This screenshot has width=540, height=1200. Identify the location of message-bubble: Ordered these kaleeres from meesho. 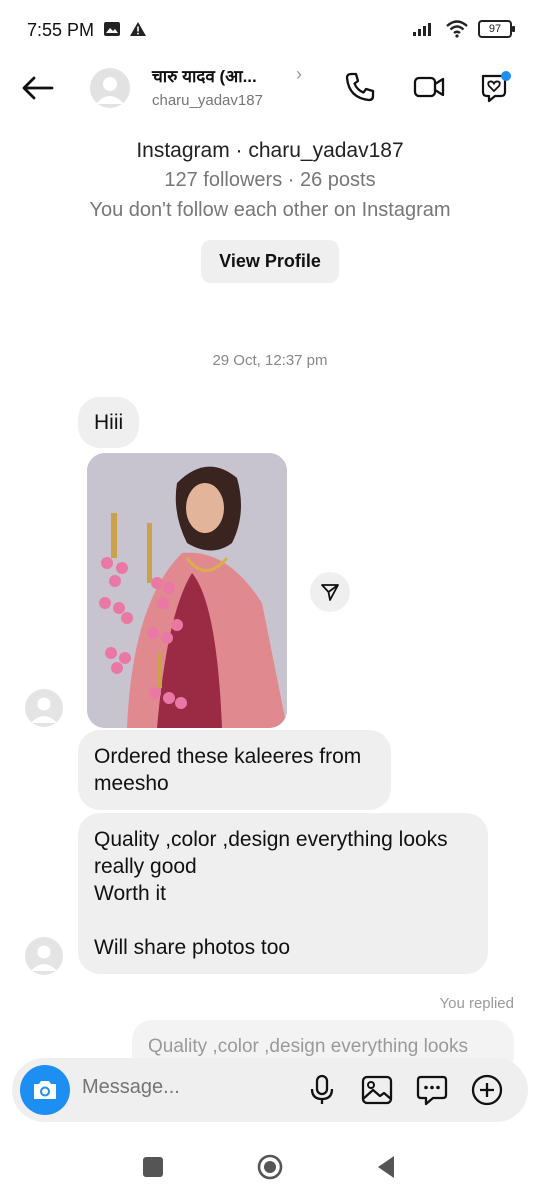
(234, 770).